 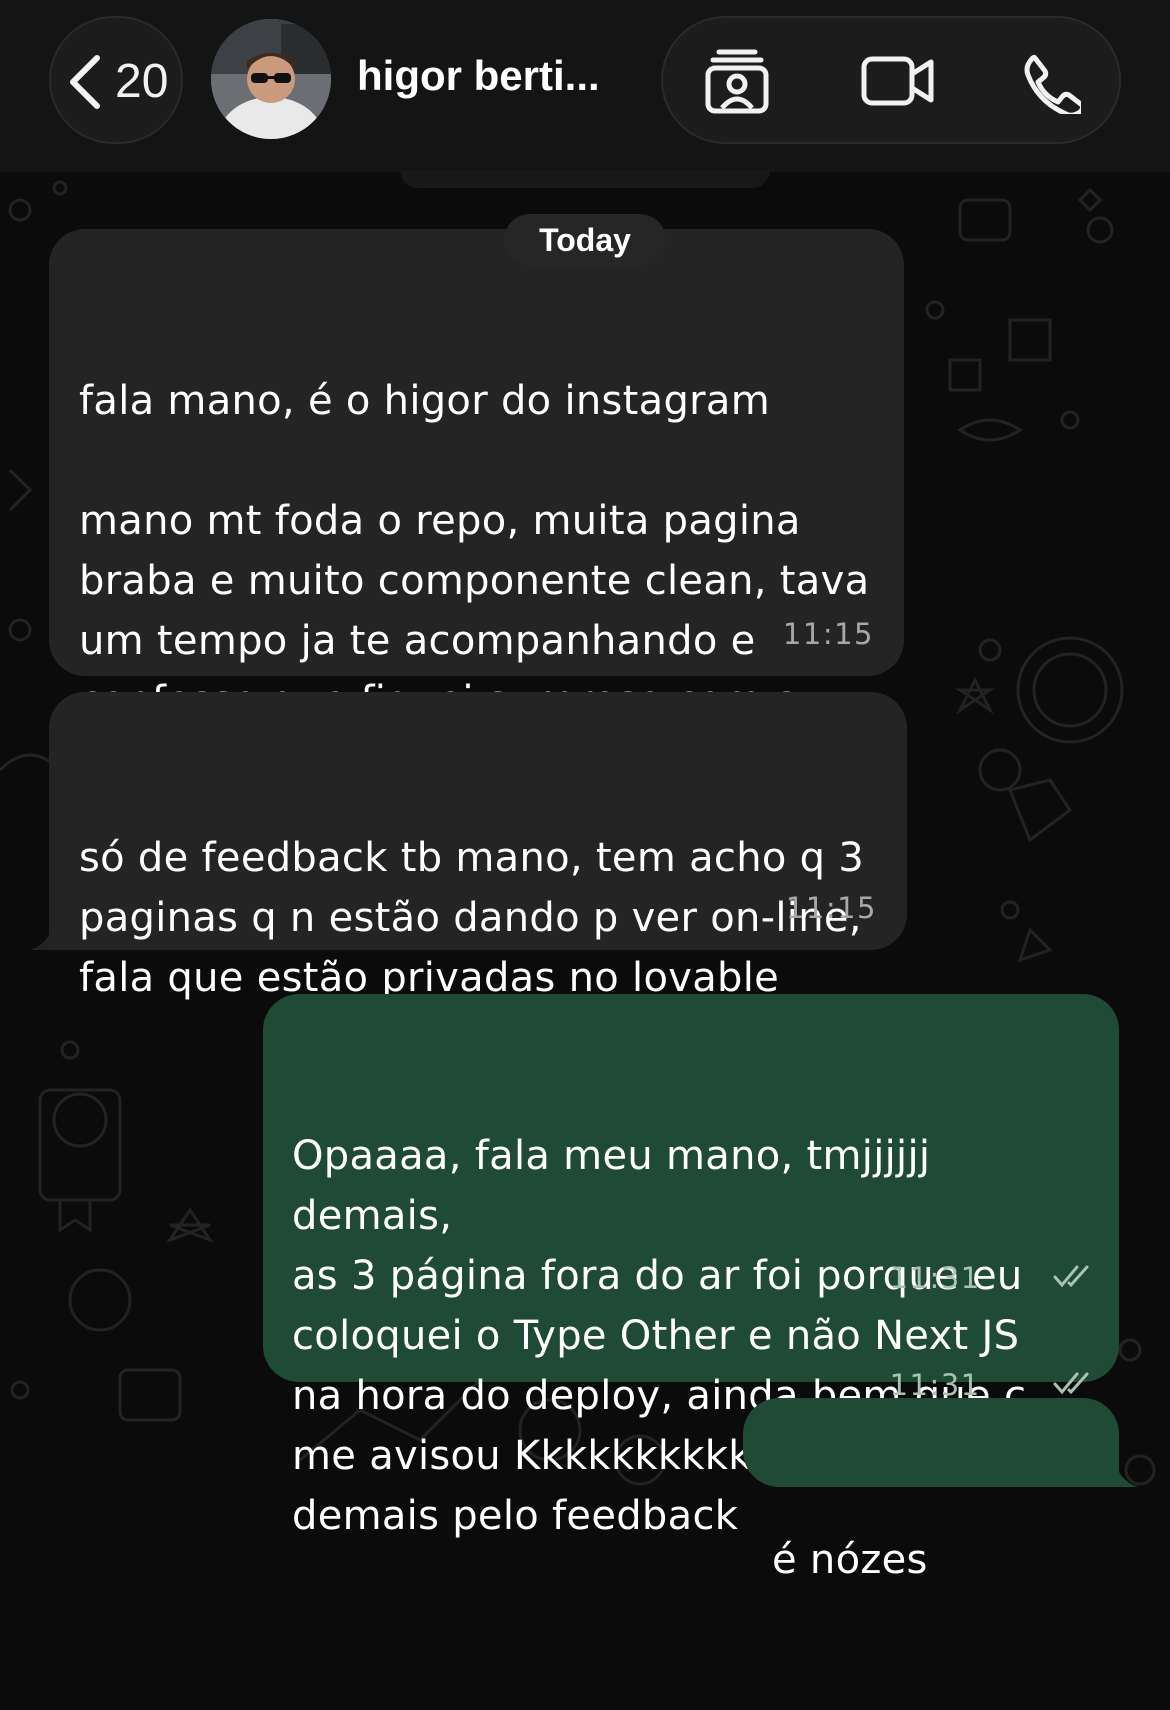 What do you see at coordinates (271, 79) in the screenshot?
I see `contact-avatar` at bounding box center [271, 79].